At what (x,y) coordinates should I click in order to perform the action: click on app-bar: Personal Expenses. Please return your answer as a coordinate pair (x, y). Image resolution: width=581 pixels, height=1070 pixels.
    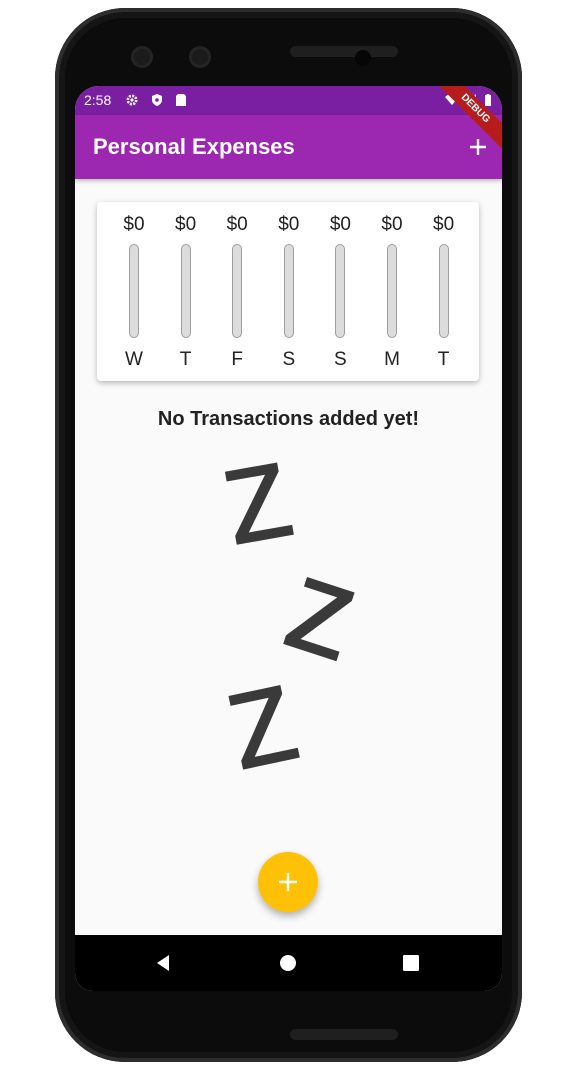
    Looking at the image, I should click on (288, 147).